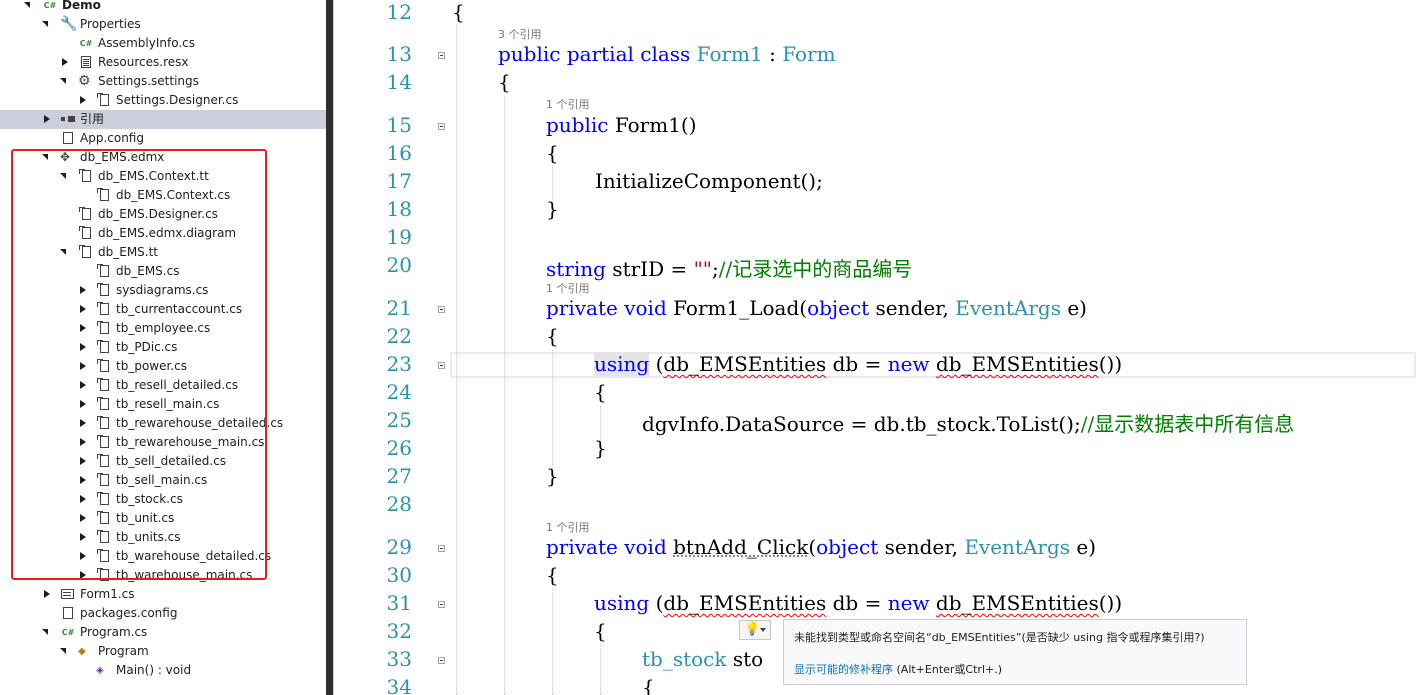 The image size is (1416, 695). I want to click on tree-item: Settings.Designer.cs, so click(163, 100).